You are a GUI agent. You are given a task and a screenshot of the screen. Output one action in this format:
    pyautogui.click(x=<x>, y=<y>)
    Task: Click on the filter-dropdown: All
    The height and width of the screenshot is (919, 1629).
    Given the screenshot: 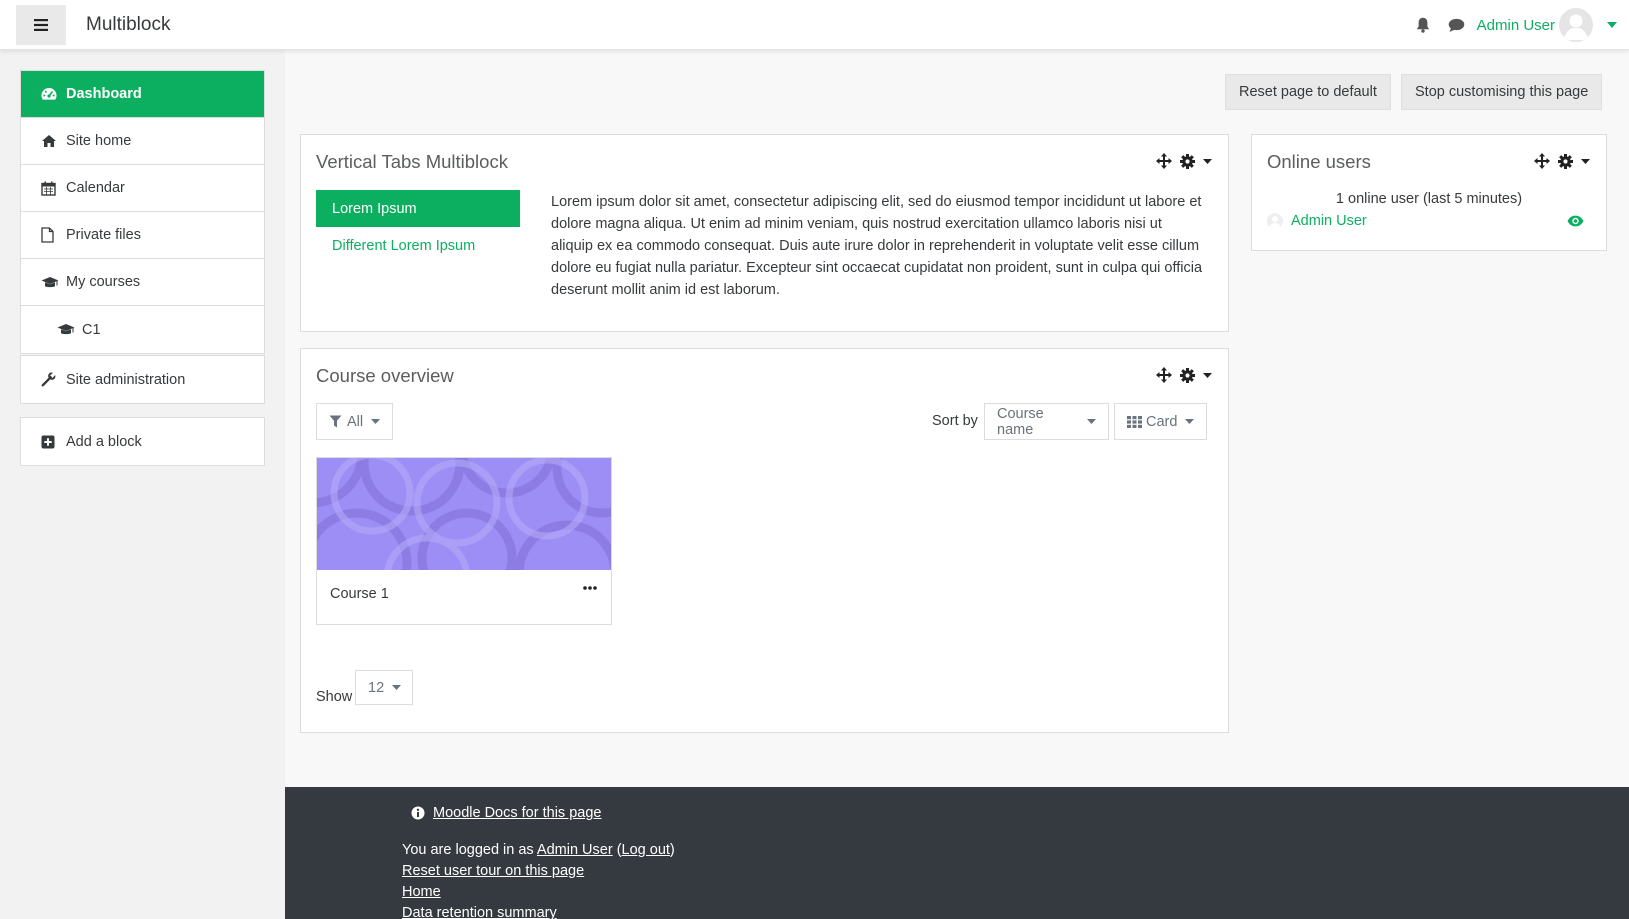 What is the action you would take?
    pyautogui.click(x=355, y=421)
    